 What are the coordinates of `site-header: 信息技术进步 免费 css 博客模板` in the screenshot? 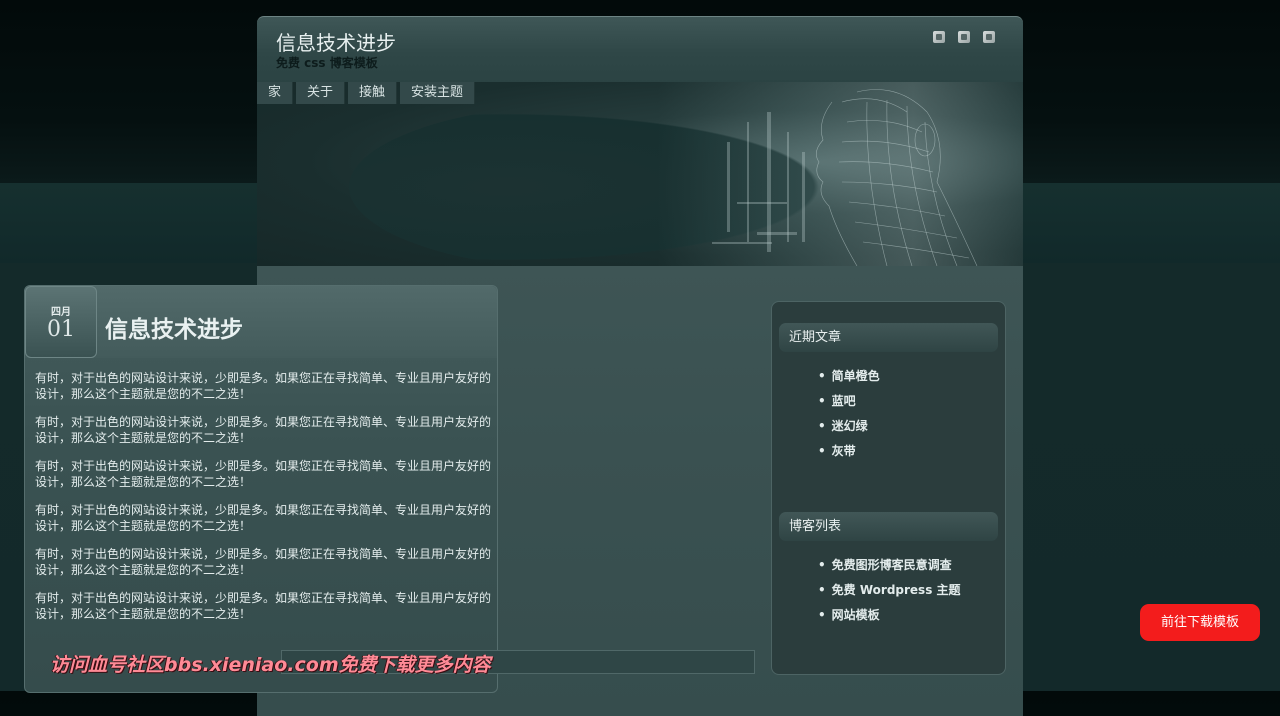 It's located at (640, 49).